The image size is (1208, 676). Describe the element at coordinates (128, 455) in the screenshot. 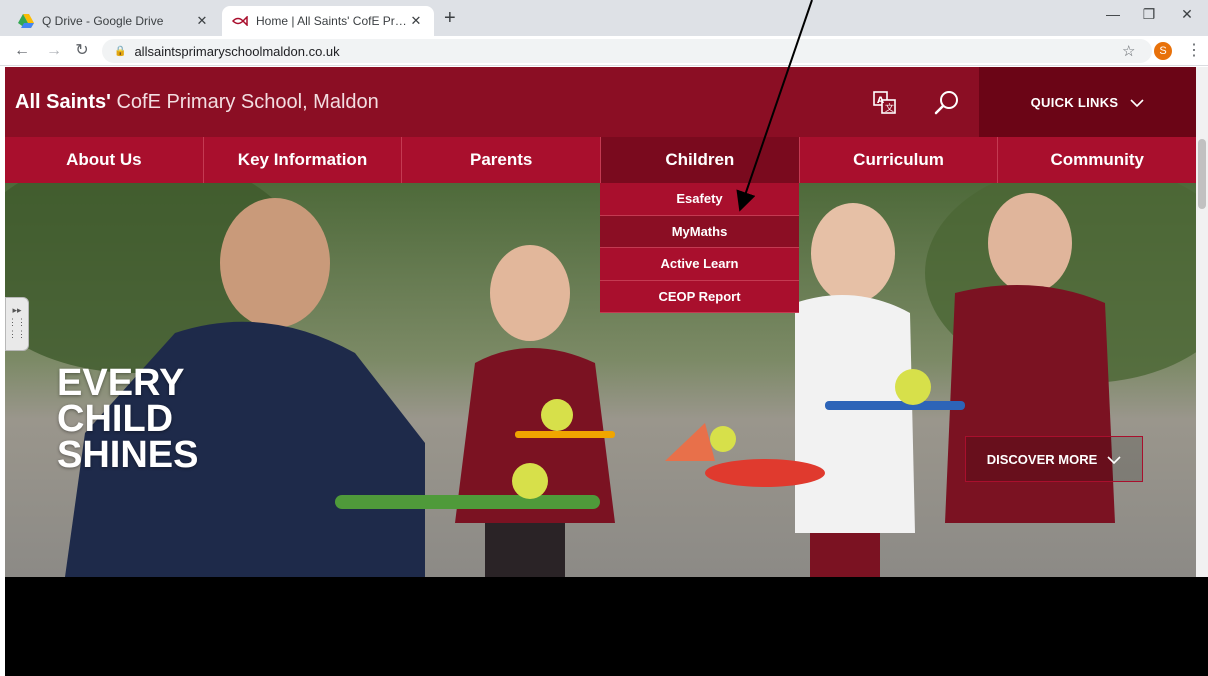

I see `hero-line-shines: SHINES` at that location.